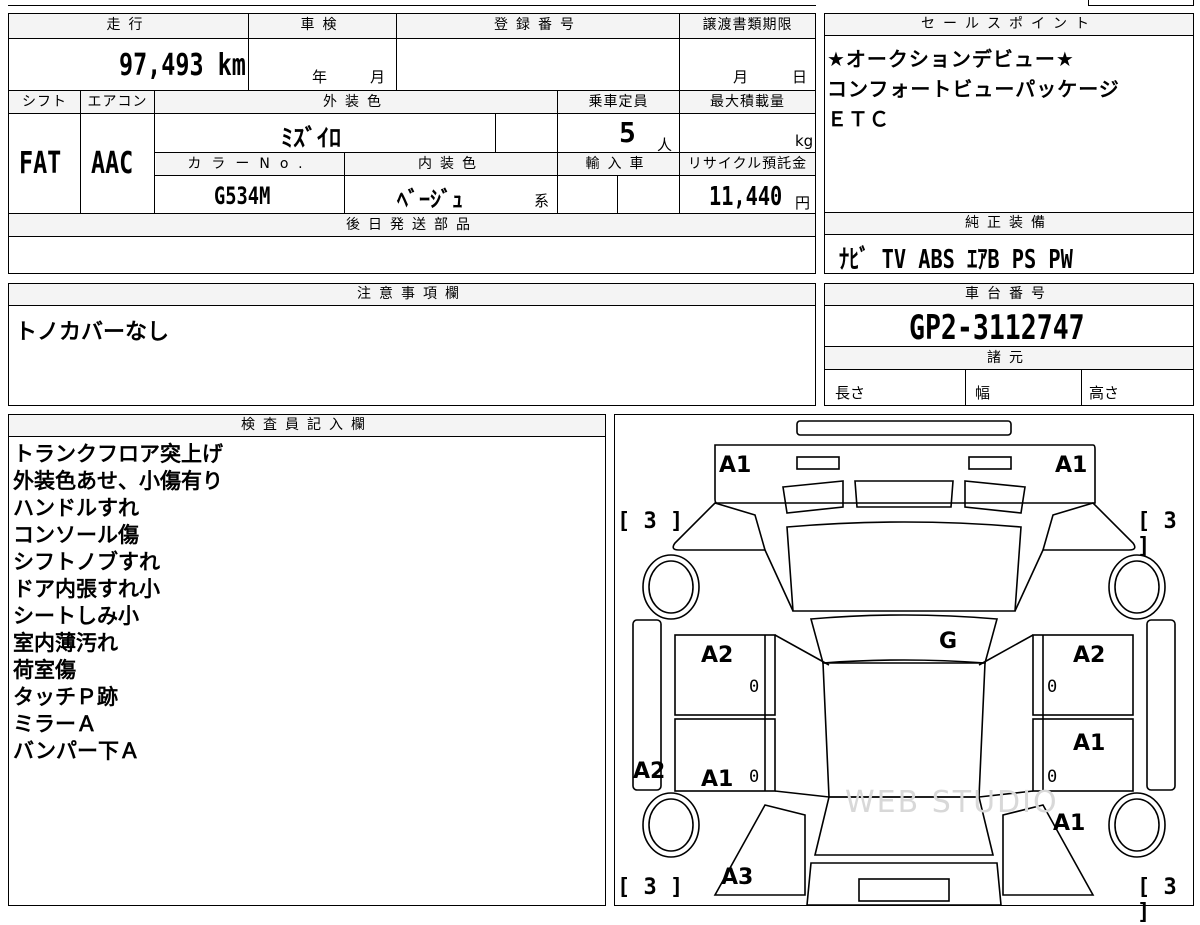 The width and height of the screenshot is (1200, 925). Describe the element at coordinates (747, 164) in the screenshot. I see `recycle-header: リサイクル預託金` at that location.